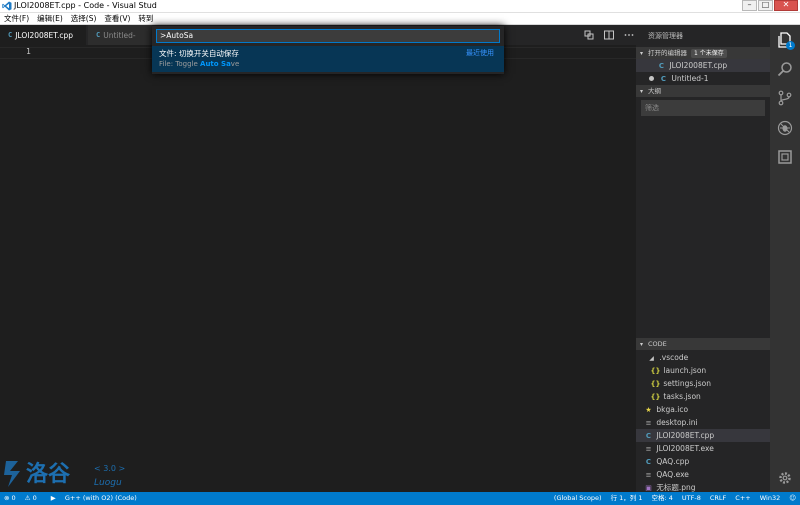 Image resolution: width=800 pixels, height=505 pixels. Describe the element at coordinates (627, 498) in the screenshot. I see `cursor-position: 行 1，列 1` at that location.